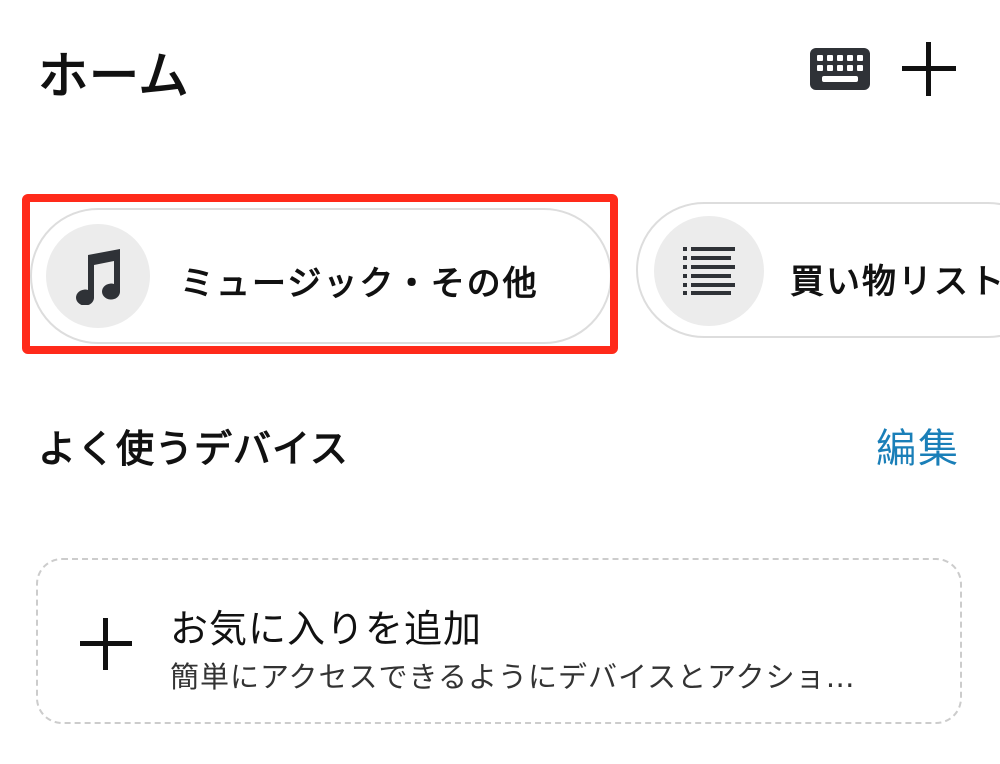  I want to click on music-note-icon, so click(98, 277).